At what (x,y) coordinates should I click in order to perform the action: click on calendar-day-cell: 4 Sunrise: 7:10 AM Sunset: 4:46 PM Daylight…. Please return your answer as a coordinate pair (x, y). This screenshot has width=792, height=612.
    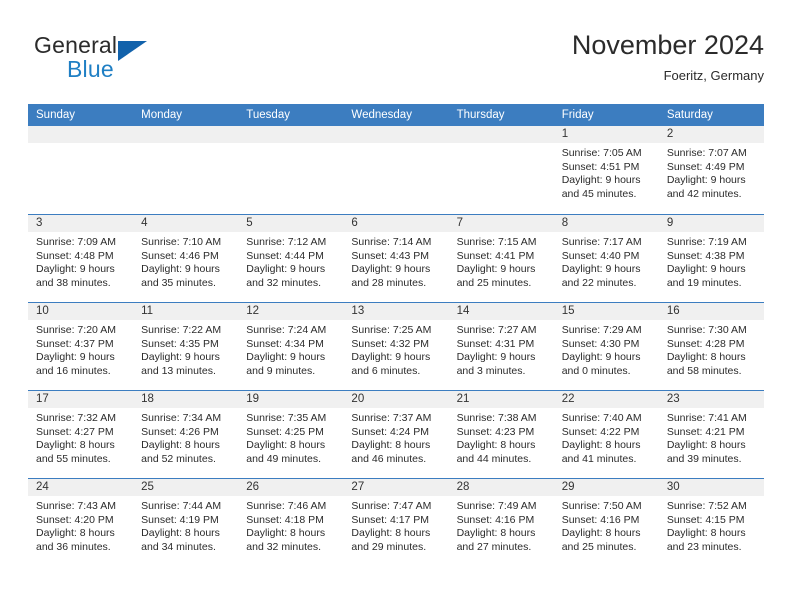
    Looking at the image, I should click on (186, 258).